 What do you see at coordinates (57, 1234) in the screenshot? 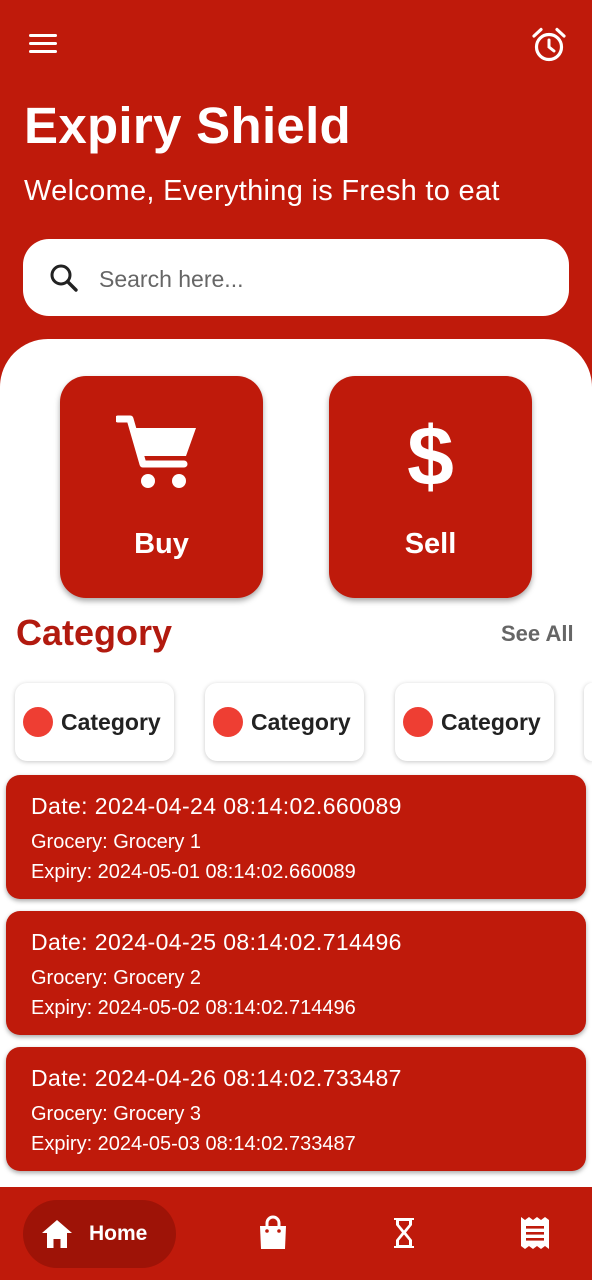
I see `home-icon` at bounding box center [57, 1234].